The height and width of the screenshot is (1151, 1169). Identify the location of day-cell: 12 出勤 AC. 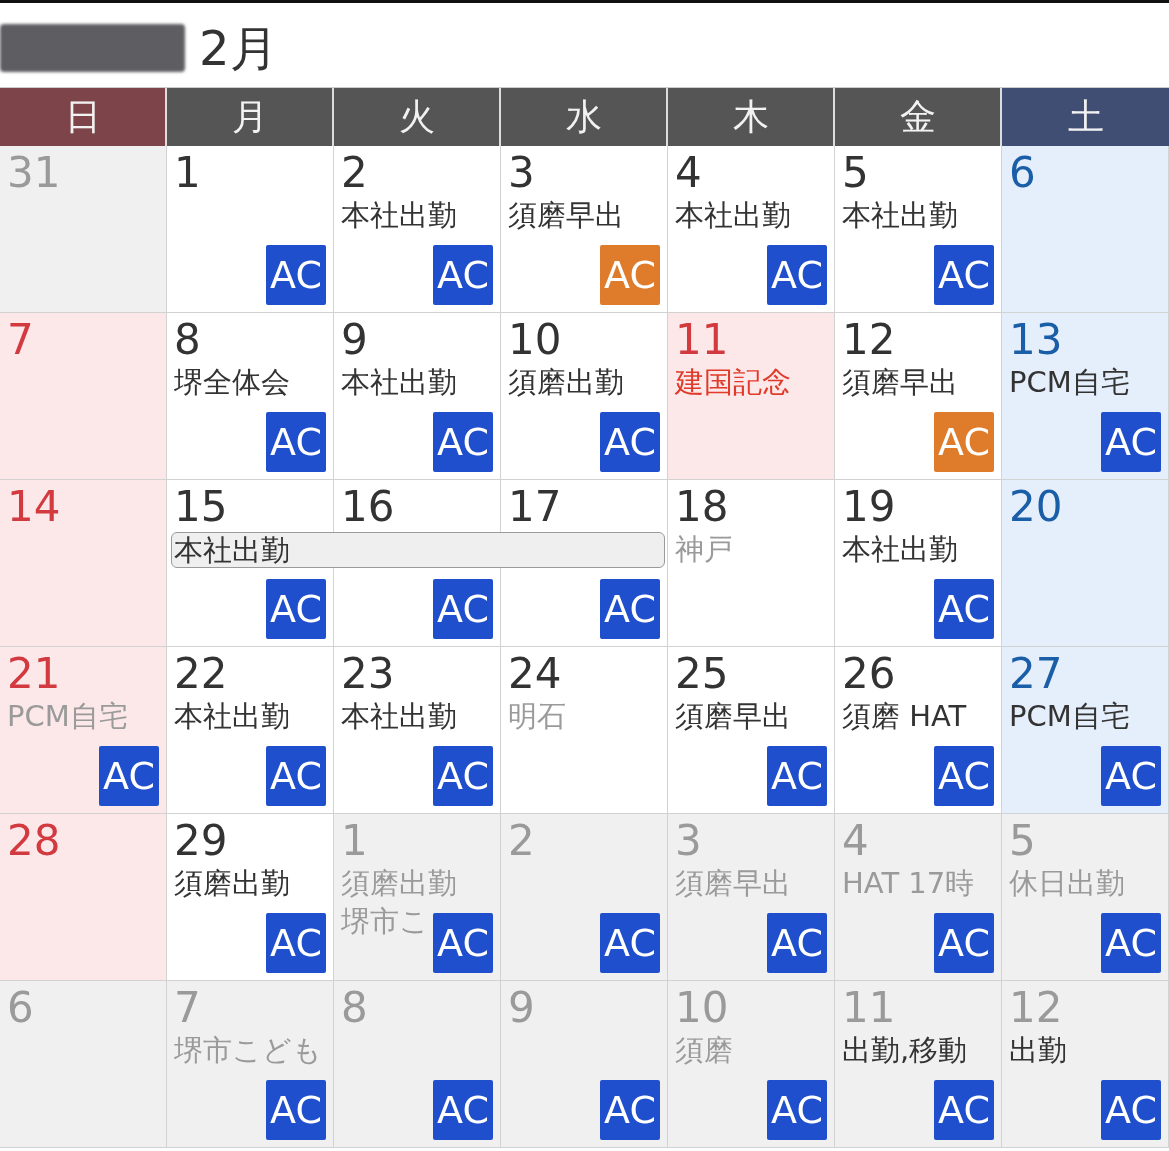
(1085, 1064).